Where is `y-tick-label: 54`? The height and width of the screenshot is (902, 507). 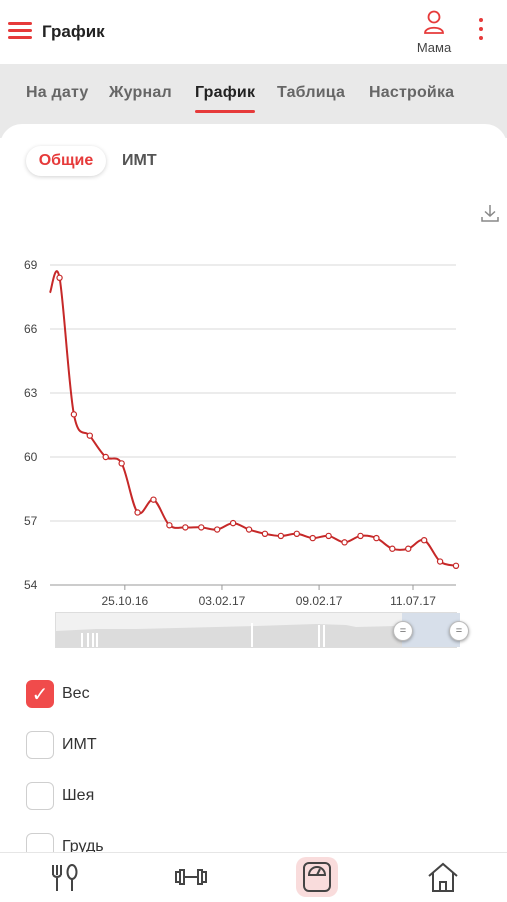
y-tick-label: 54 is located at coordinates (31, 585).